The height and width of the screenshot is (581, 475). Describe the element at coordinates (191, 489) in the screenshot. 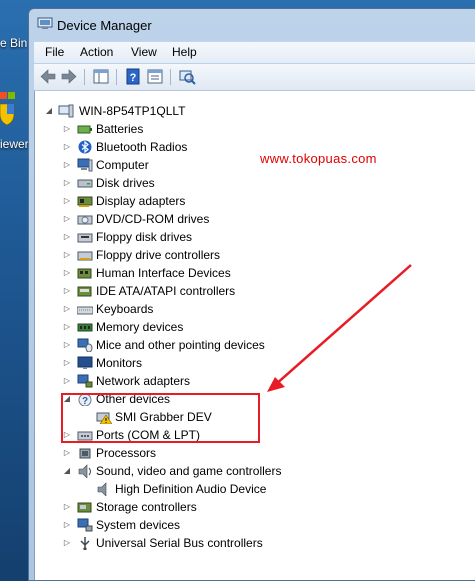

I see `tree-item-label: High Definition Audio Device` at that location.